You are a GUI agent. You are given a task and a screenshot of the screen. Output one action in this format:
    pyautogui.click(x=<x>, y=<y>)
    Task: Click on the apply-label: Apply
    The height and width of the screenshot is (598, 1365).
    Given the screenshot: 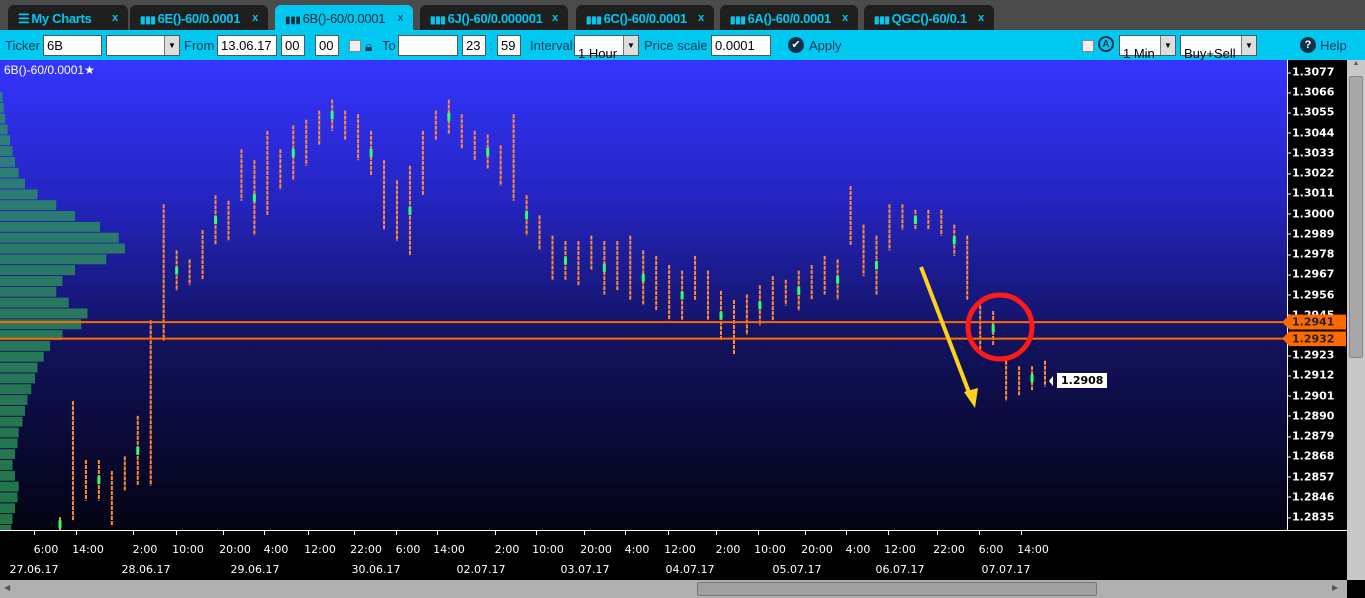 What is the action you would take?
    pyautogui.click(x=825, y=45)
    